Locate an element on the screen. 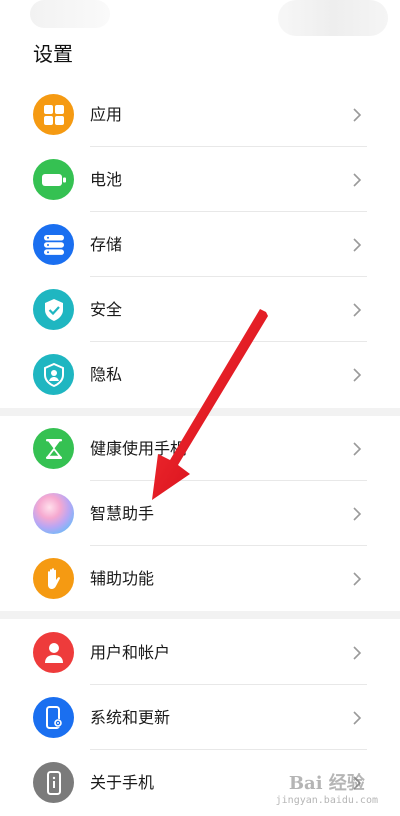 The image size is (400, 816). watermark-sub: jingyan.baidu.com is located at coordinates (326, 800).